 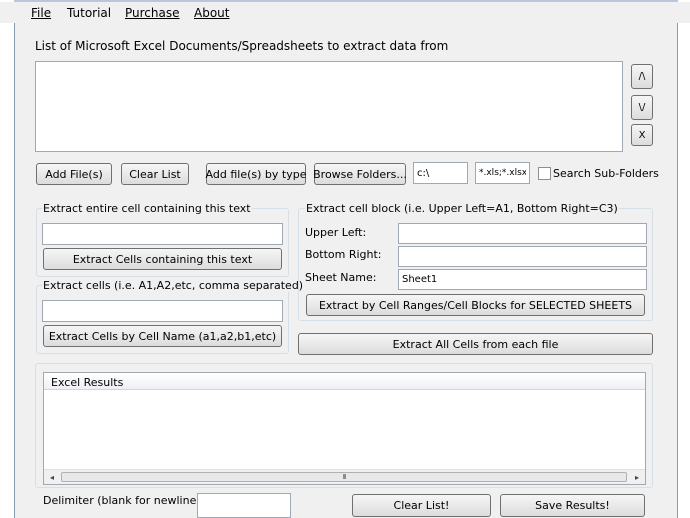 I want to click on results-column-header: Excel Results, so click(x=344, y=381).